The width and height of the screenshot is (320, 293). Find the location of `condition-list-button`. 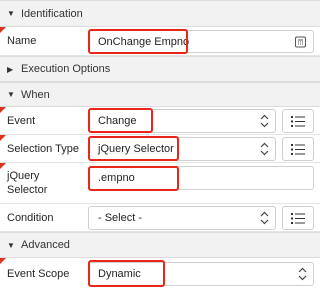

condition-list-button is located at coordinates (298, 218).